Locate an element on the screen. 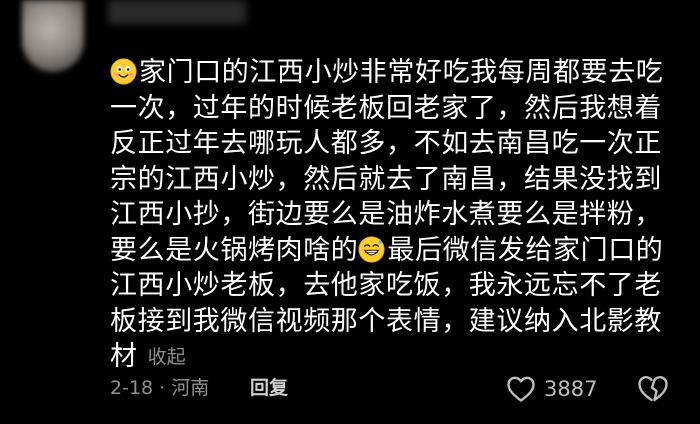  broken-heart-icon is located at coordinates (653, 389).